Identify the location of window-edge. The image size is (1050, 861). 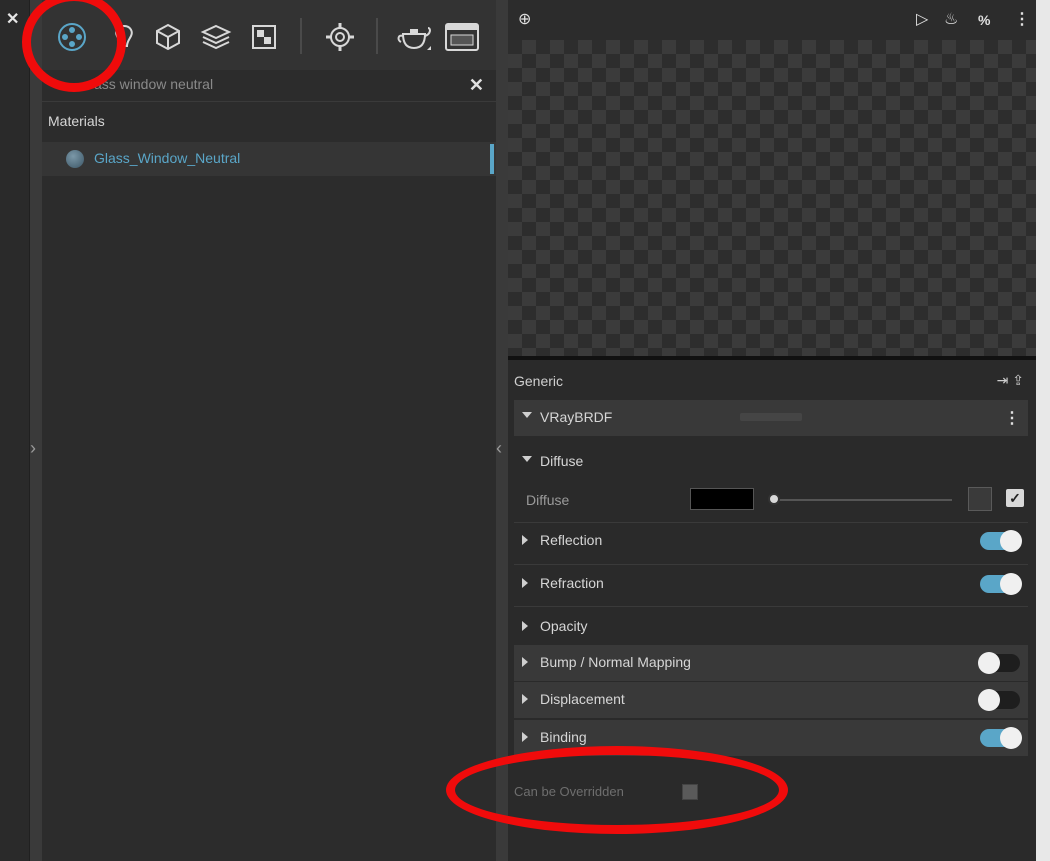
(1043, 430).